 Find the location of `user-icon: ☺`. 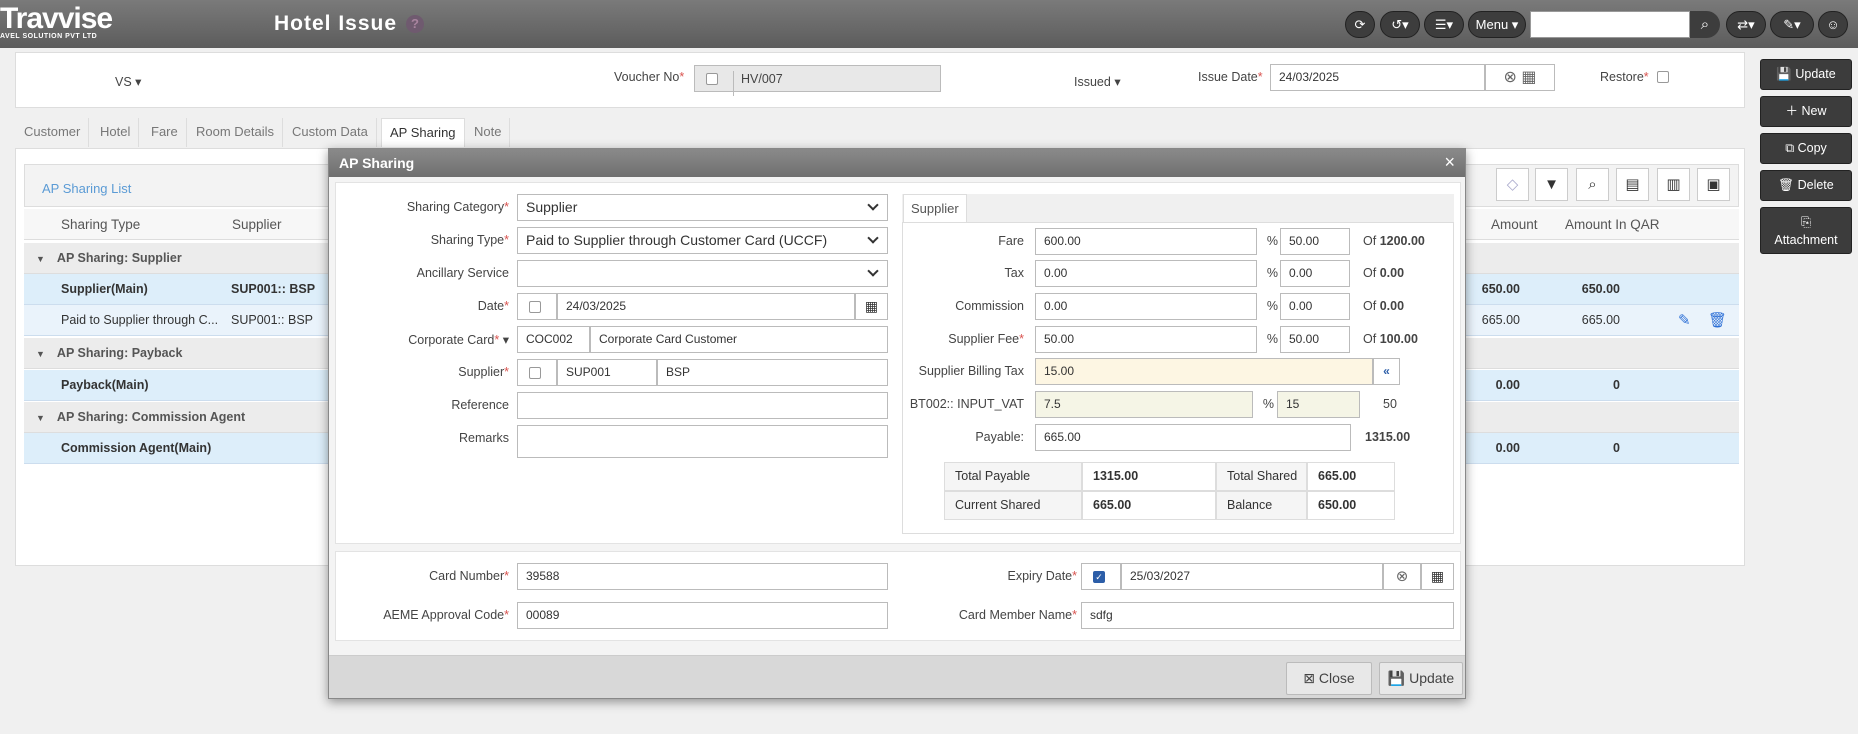

user-icon: ☺ is located at coordinates (1833, 24).